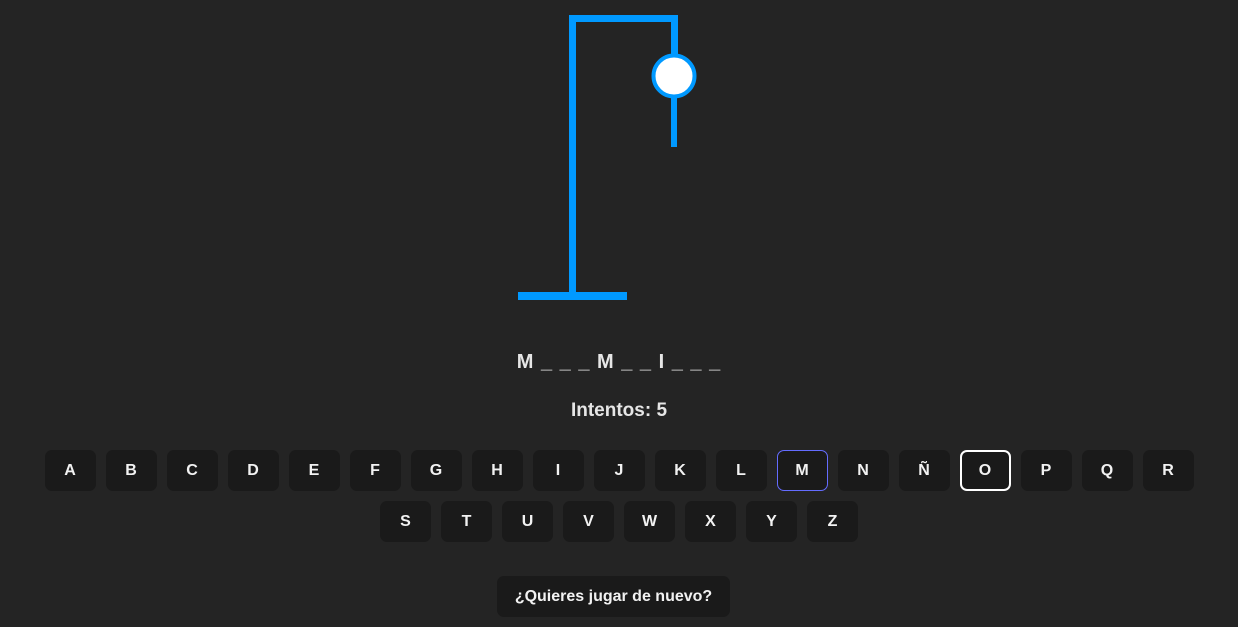 This screenshot has width=1238, height=627. I want to click on key-u: U, so click(527, 521).